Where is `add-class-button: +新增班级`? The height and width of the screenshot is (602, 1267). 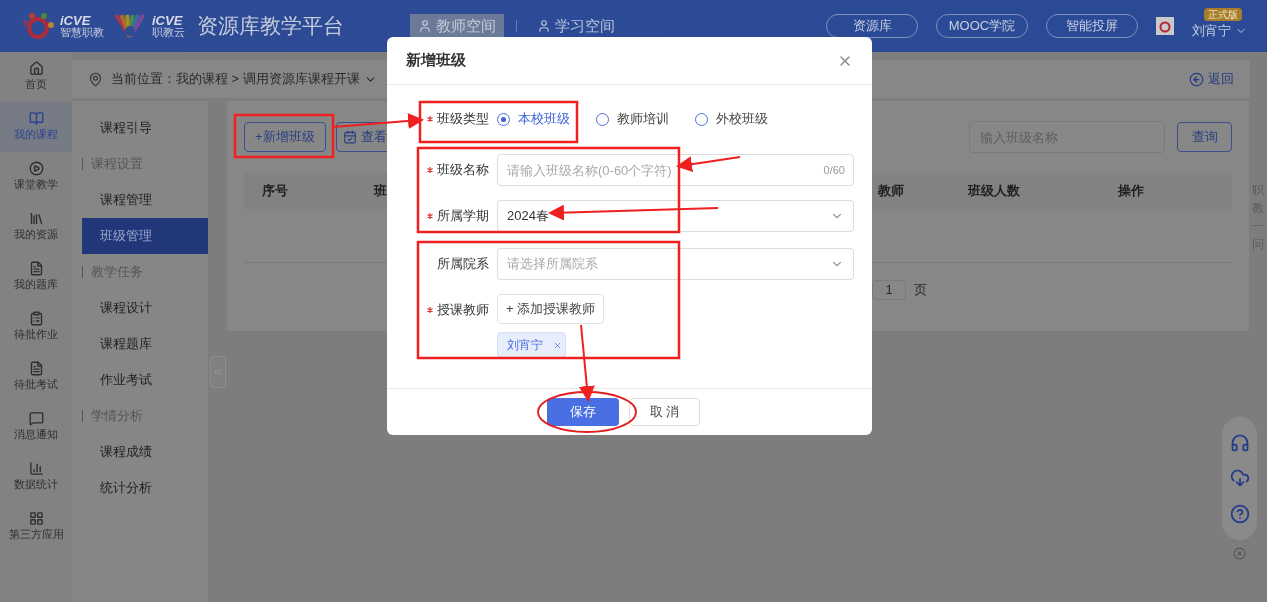 add-class-button: +新增班级 is located at coordinates (285, 137).